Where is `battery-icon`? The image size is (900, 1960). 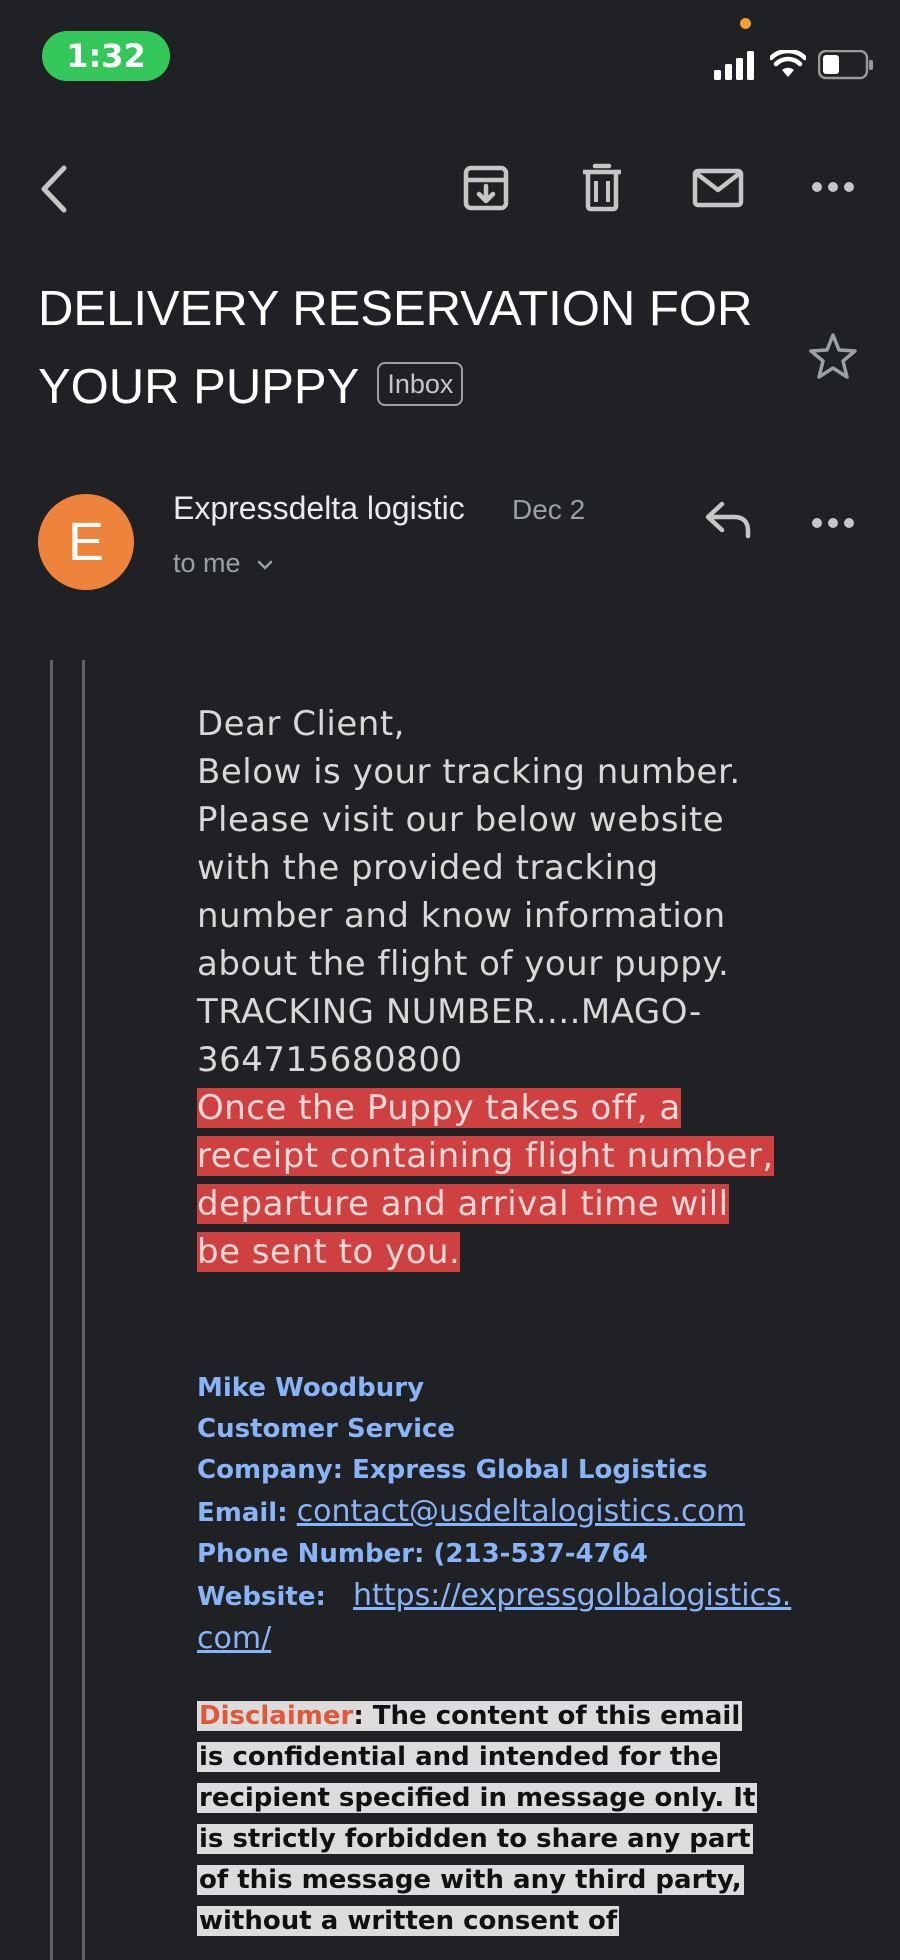
battery-icon is located at coordinates (845, 65).